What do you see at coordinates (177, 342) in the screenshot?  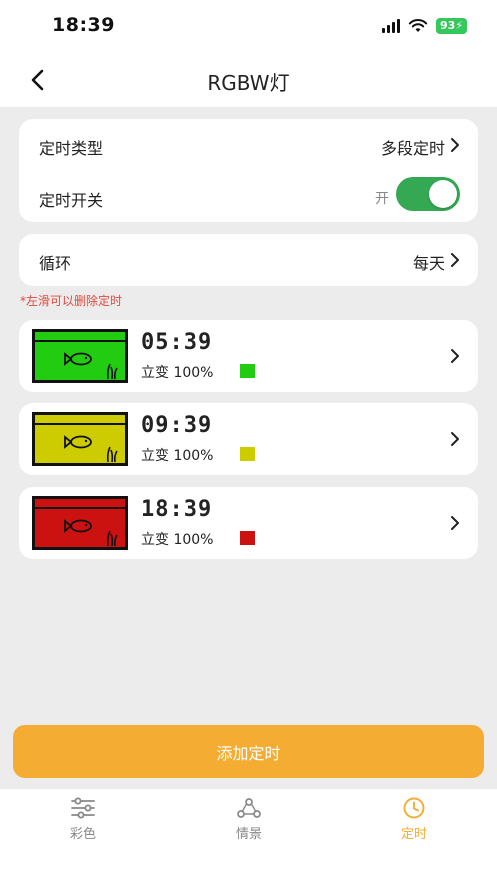 I see `timer-time: 05:39` at bounding box center [177, 342].